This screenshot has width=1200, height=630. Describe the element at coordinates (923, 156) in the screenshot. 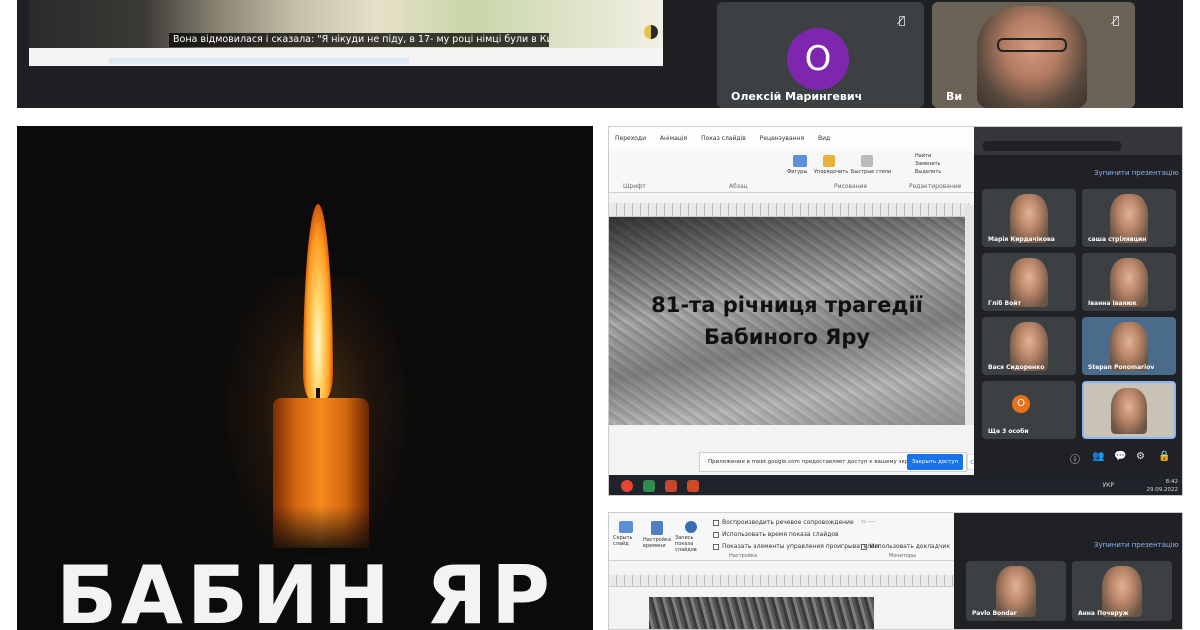

I see `find-button: Найти` at that location.